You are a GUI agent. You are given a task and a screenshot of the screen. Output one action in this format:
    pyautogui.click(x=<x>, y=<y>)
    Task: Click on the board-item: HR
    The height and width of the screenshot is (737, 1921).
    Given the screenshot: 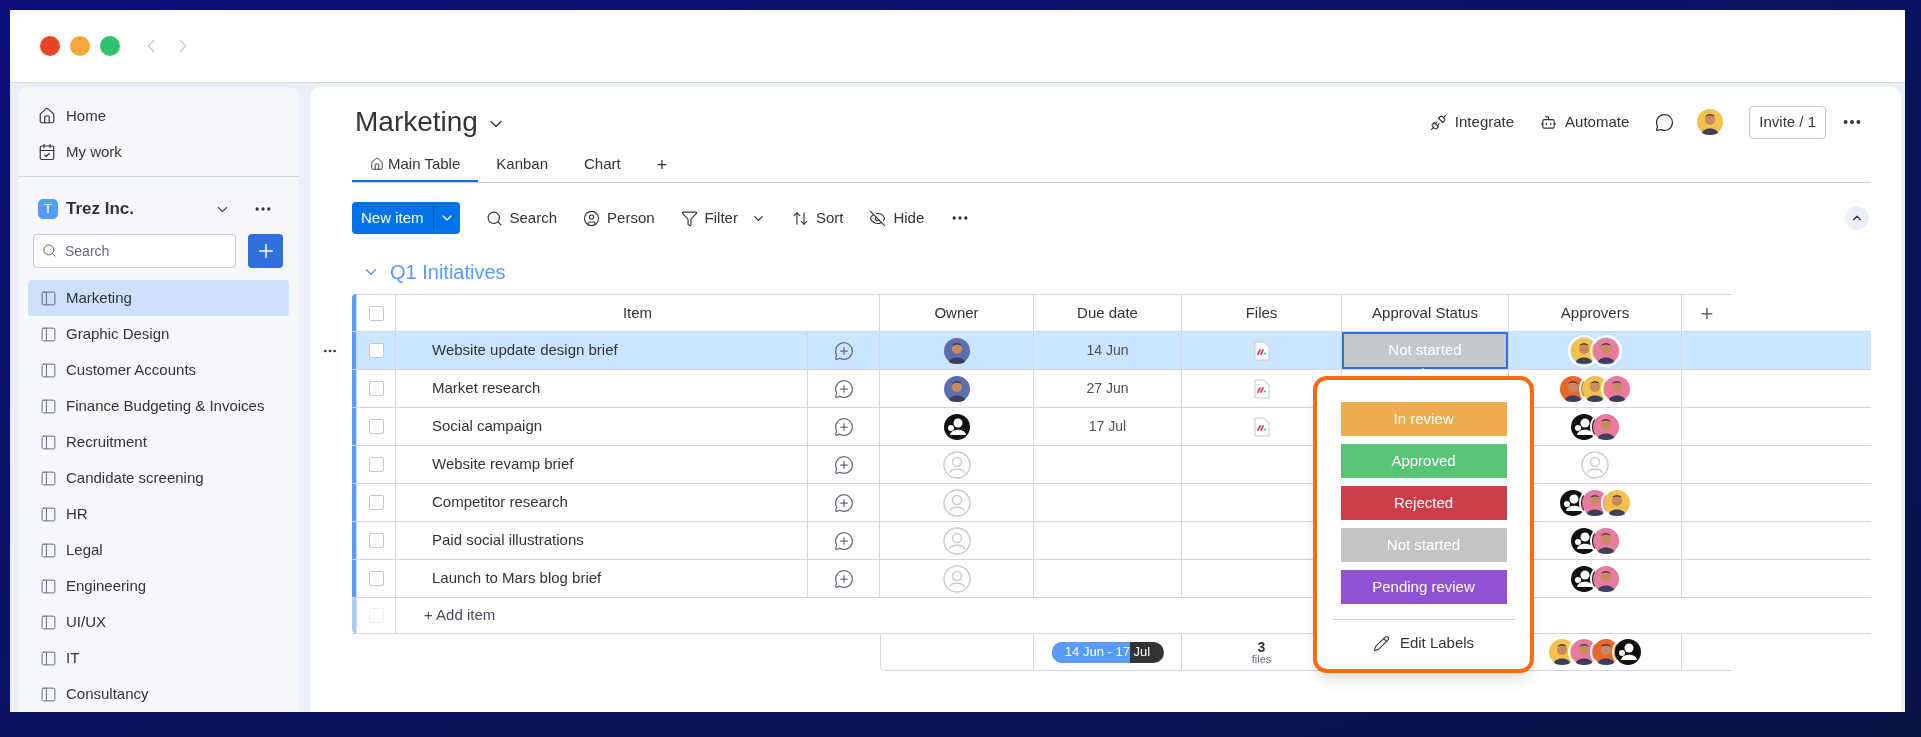 What is the action you would take?
    pyautogui.click(x=158, y=514)
    